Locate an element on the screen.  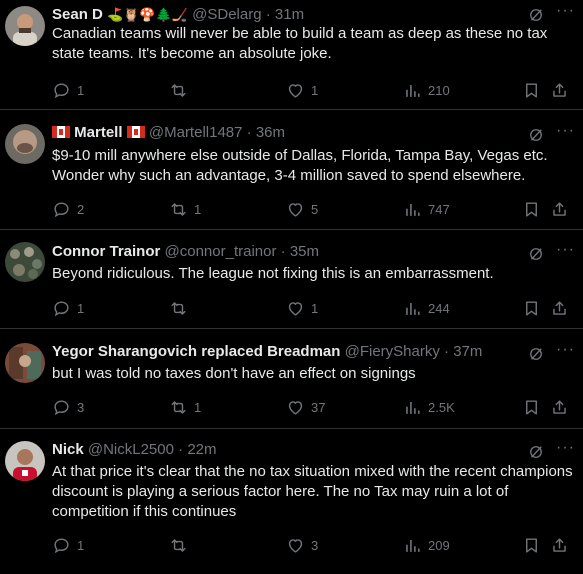
display-name: Yegor Sharangovich replaced Breadman is located at coordinates (196, 351).